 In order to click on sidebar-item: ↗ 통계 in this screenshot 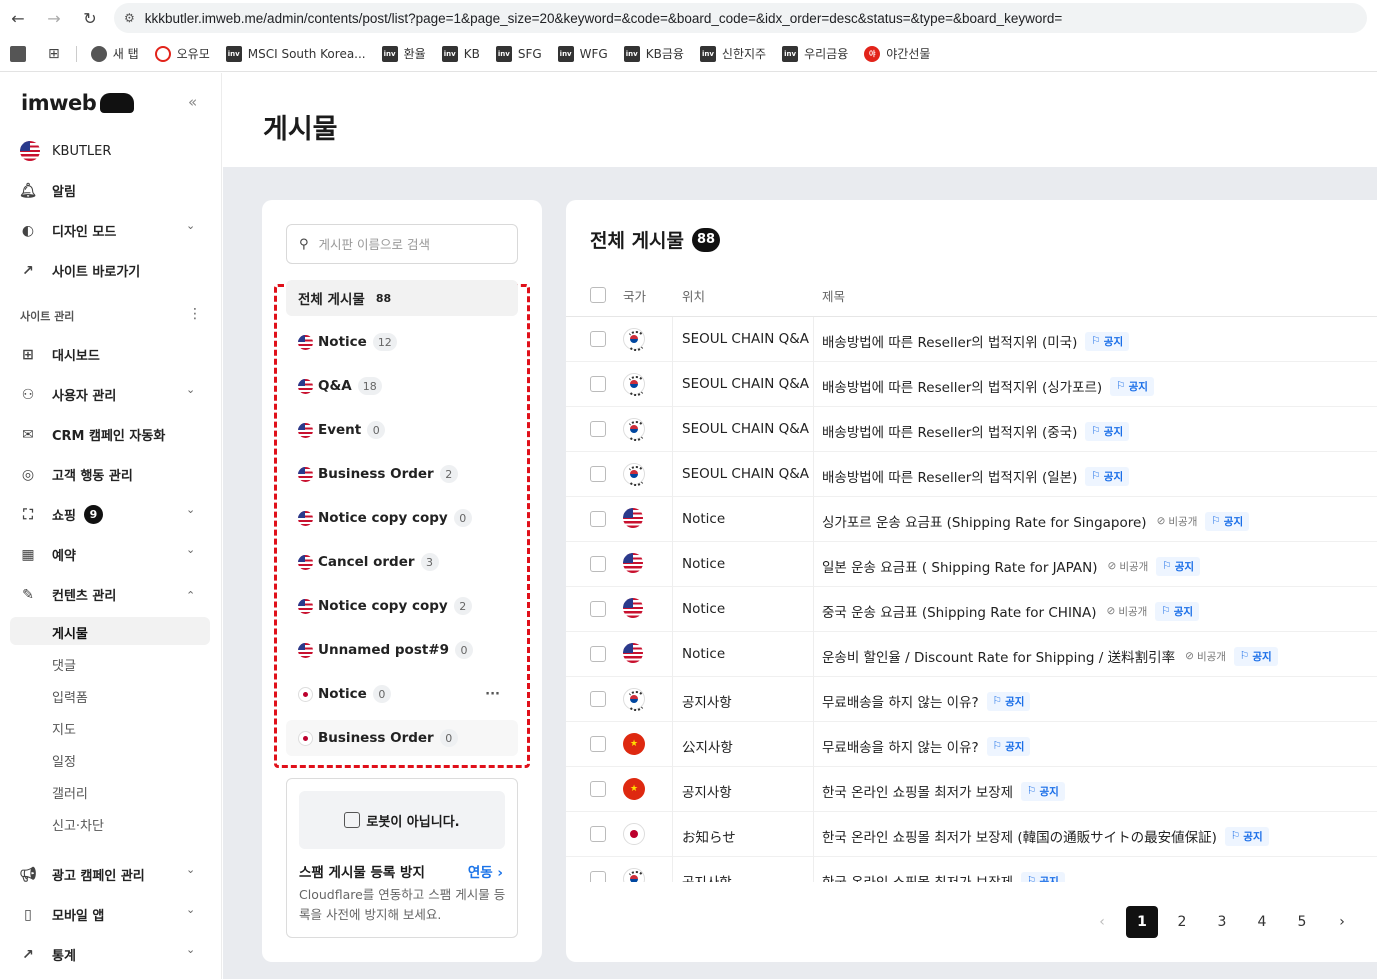, I will do `click(48, 955)`.